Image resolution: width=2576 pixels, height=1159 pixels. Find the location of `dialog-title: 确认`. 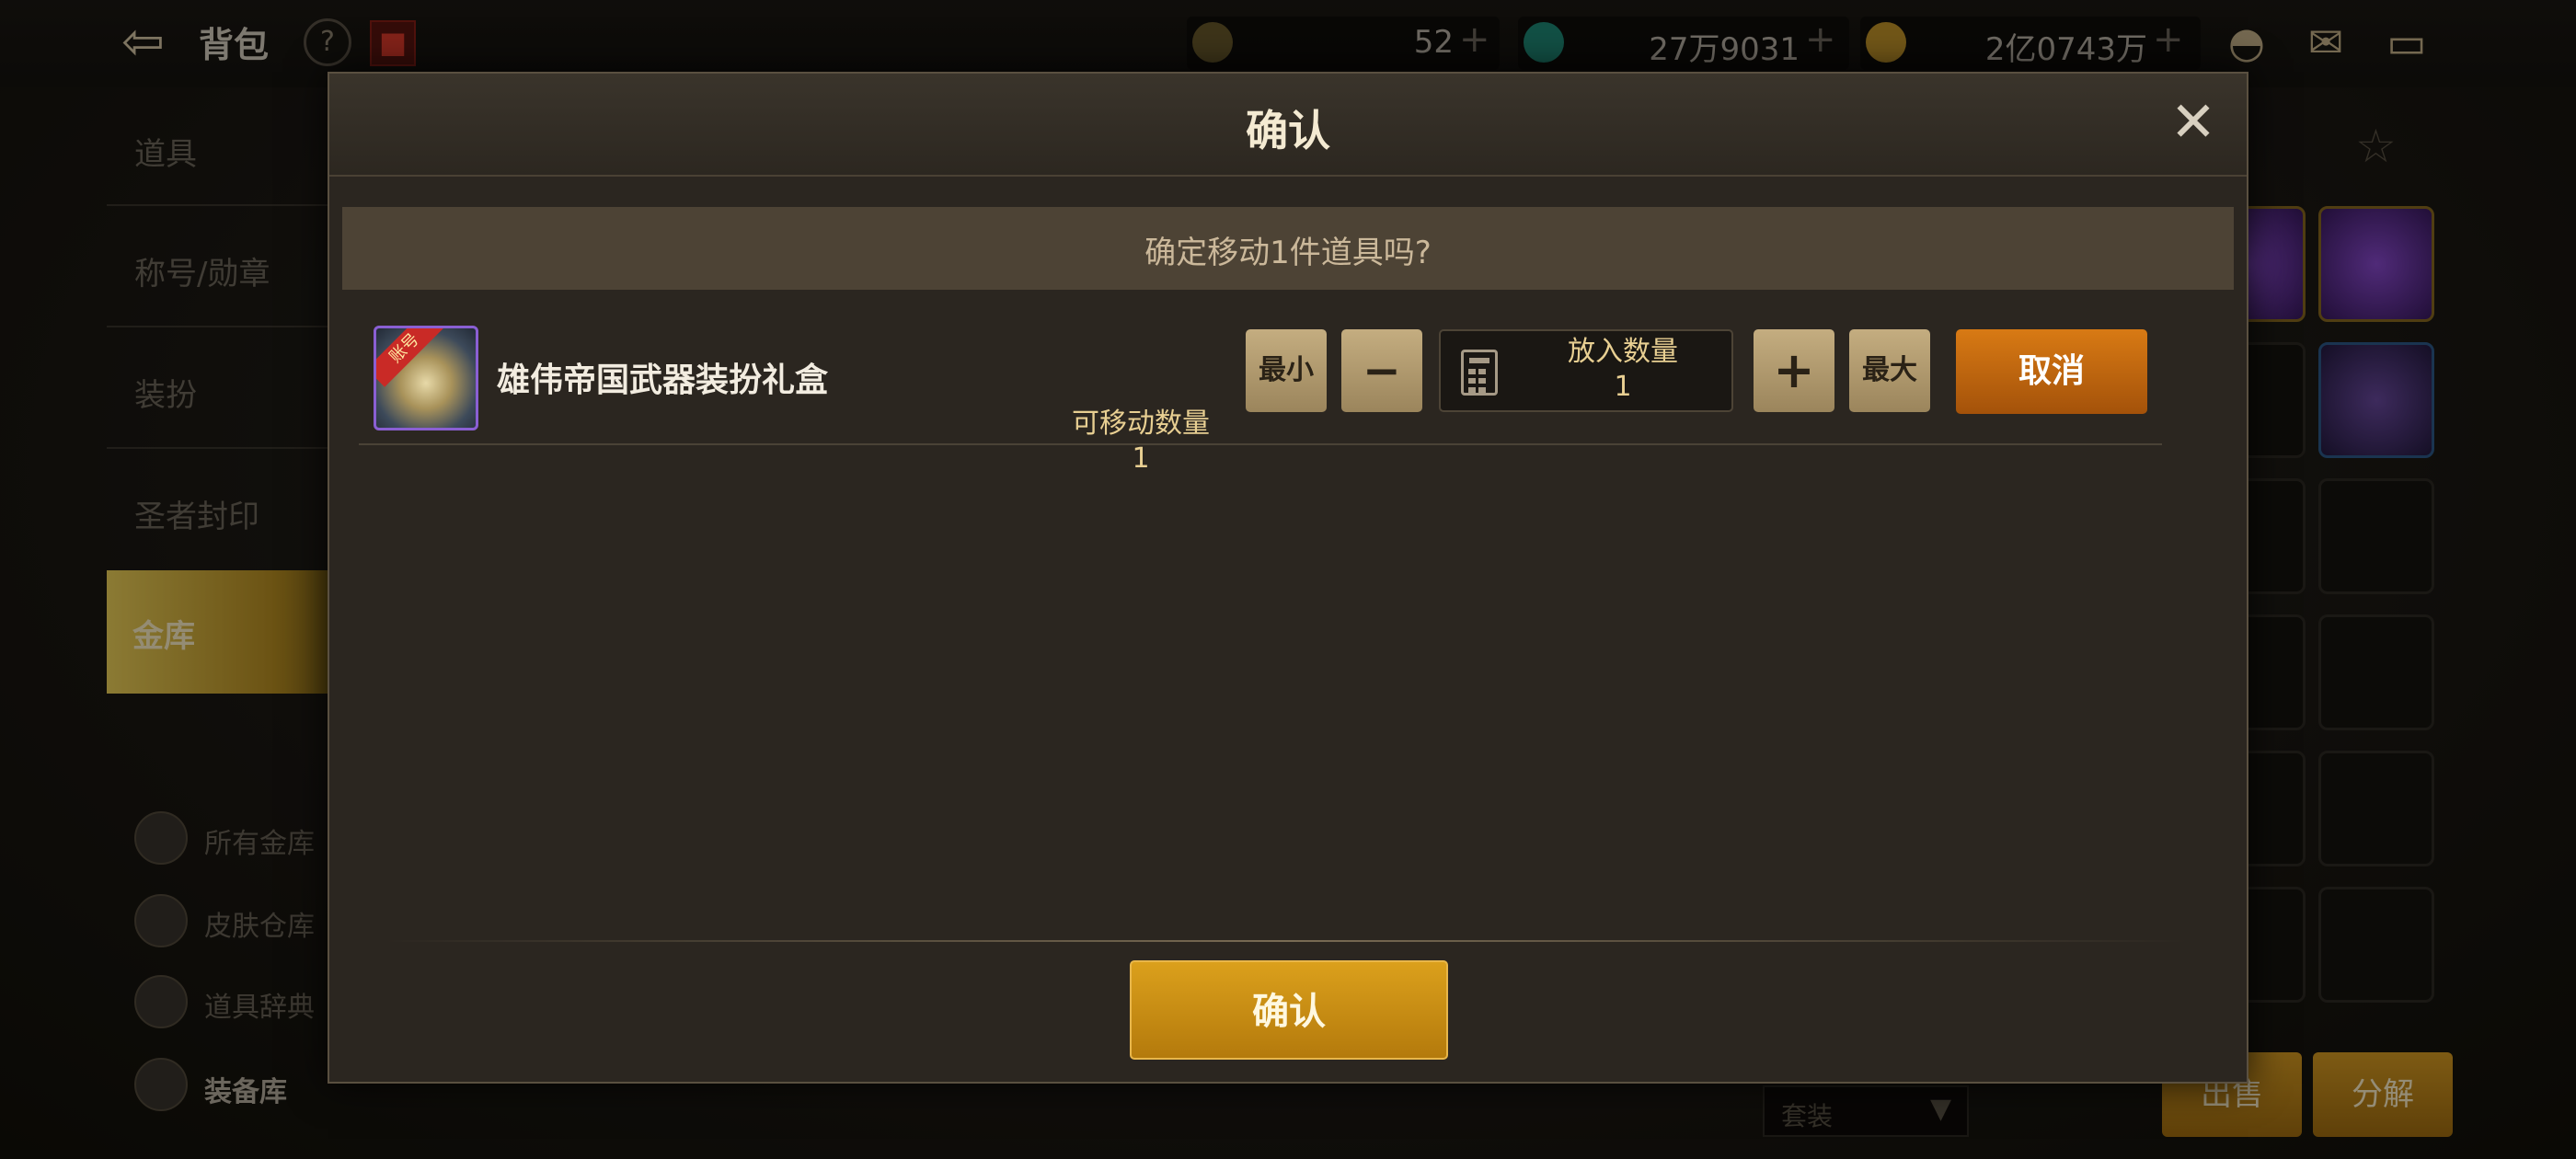

dialog-title: 确认 is located at coordinates (1288, 130).